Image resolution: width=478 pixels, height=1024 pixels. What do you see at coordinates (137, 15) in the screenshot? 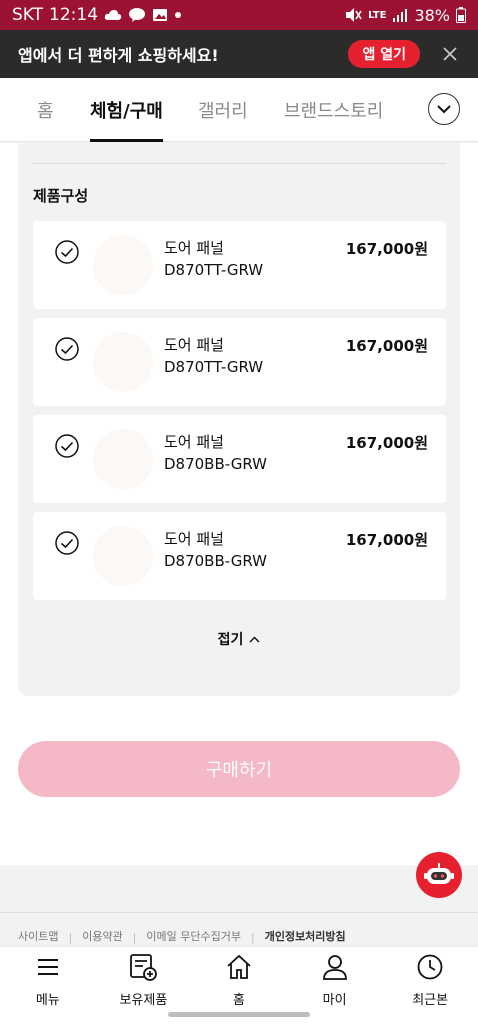
I see `talk-icon` at bounding box center [137, 15].